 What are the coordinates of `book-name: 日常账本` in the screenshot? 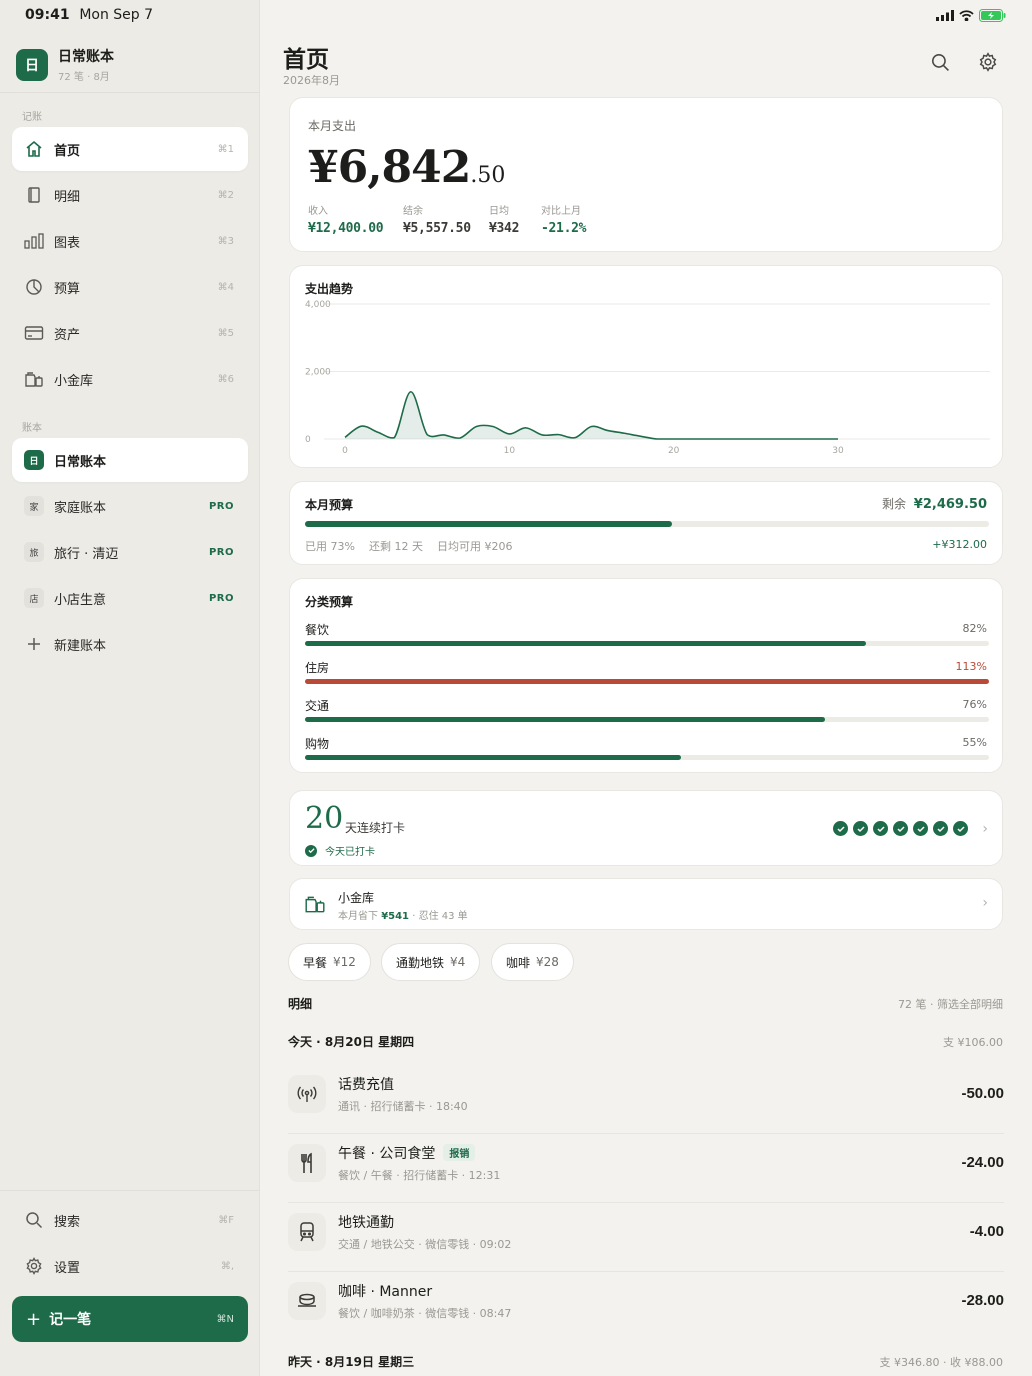 It's located at (86, 57).